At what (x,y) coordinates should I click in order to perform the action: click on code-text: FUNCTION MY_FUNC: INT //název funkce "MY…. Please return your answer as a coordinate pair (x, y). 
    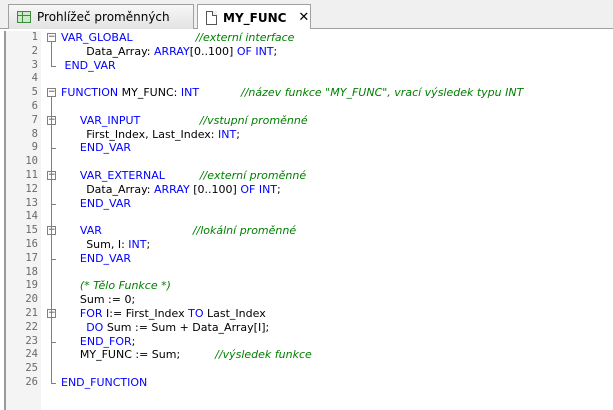
    Looking at the image, I should click on (292, 93).